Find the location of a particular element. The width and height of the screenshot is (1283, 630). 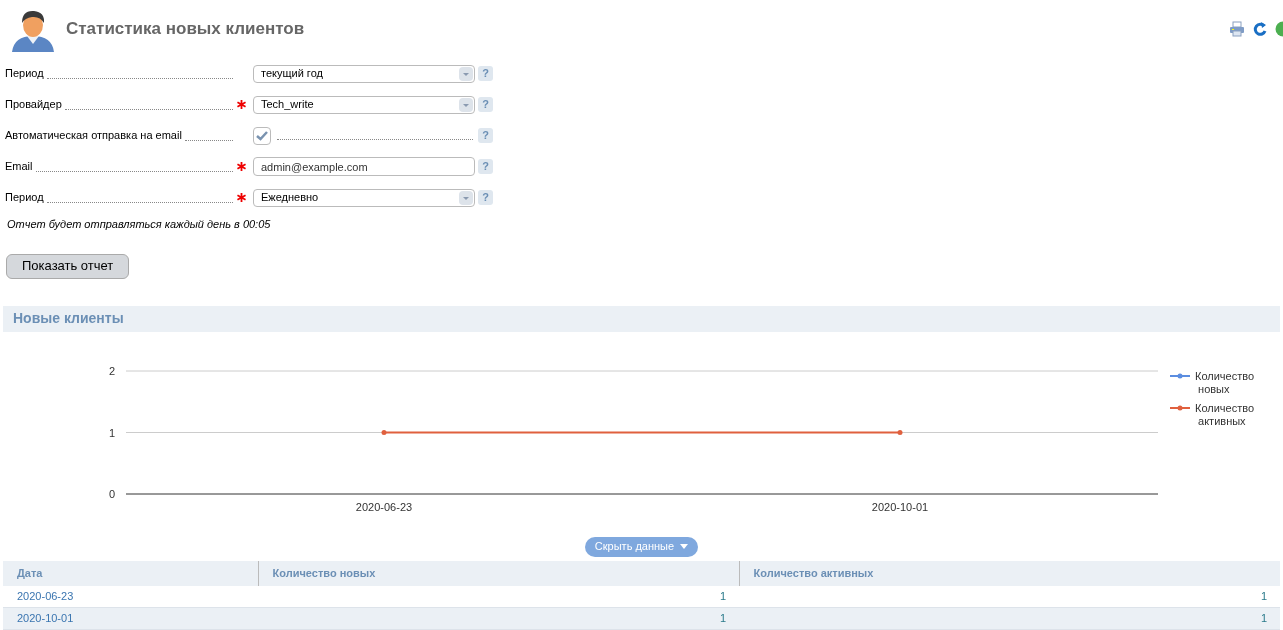

x-axis-label: 2020-06-23 is located at coordinates (384, 506).